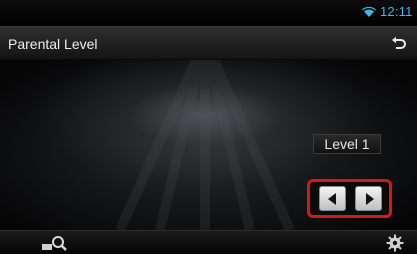 The image size is (417, 254). Describe the element at coordinates (208, 43) in the screenshot. I see `title-bar: Parental Level` at that location.